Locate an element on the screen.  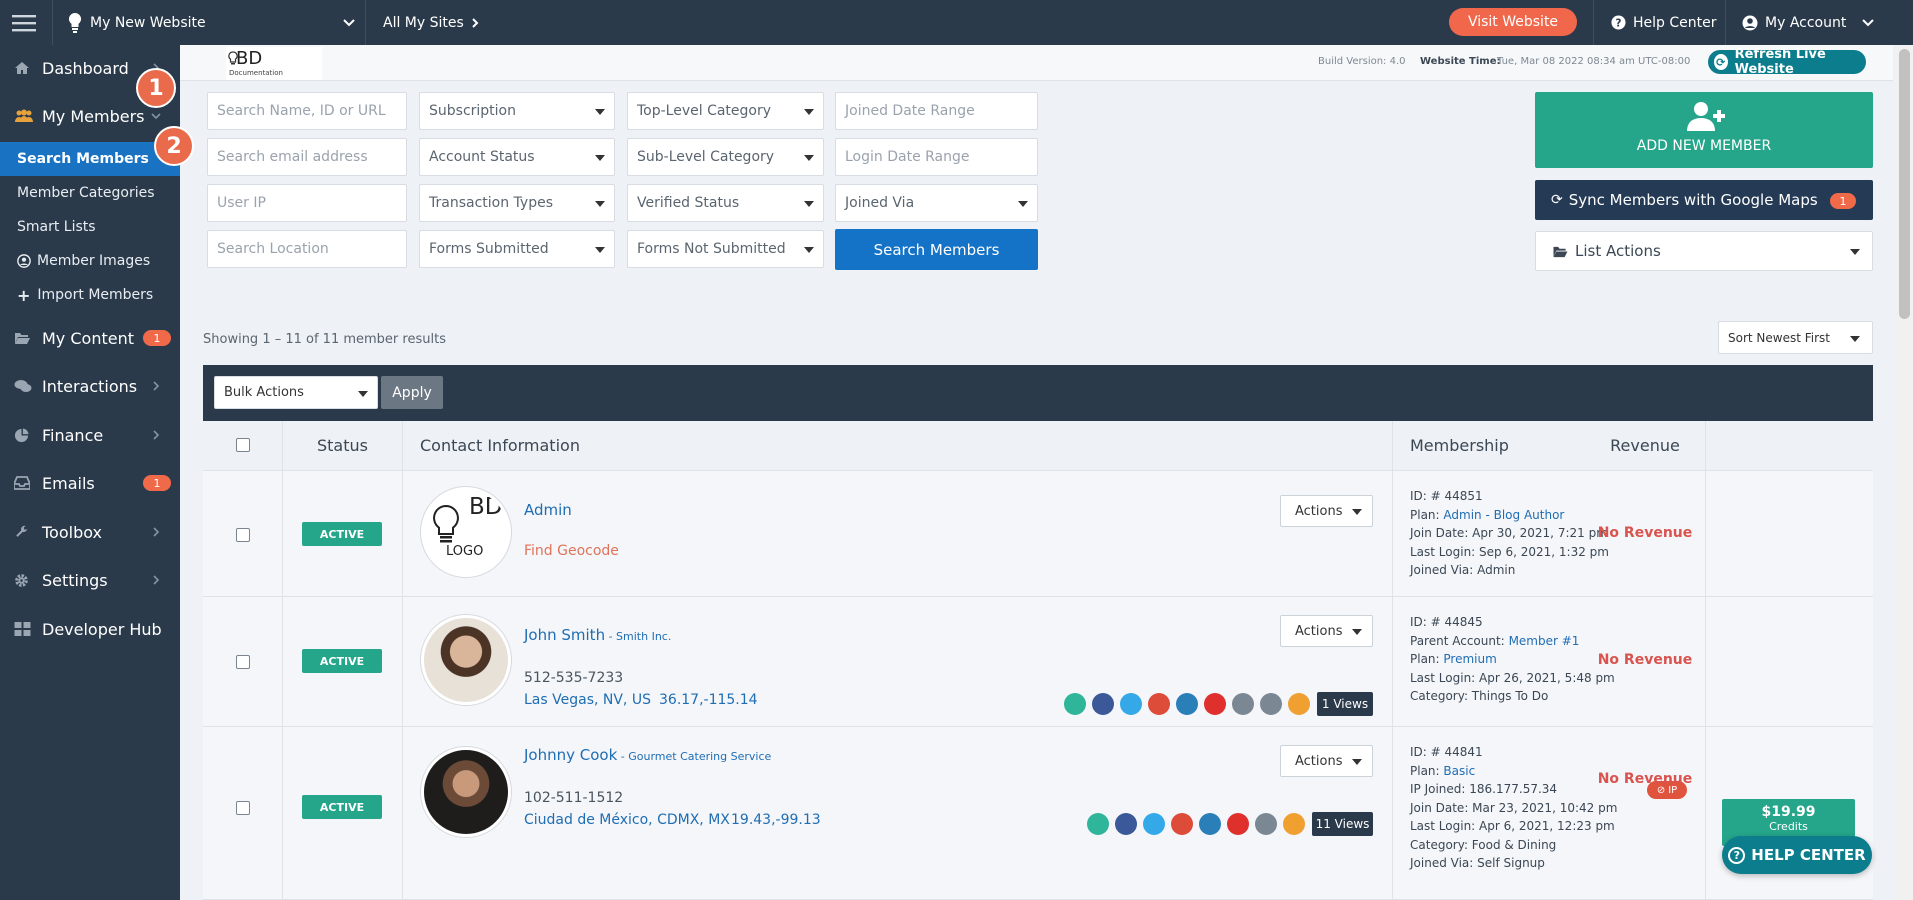
site-selector: My New Website is located at coordinates (211, 22).